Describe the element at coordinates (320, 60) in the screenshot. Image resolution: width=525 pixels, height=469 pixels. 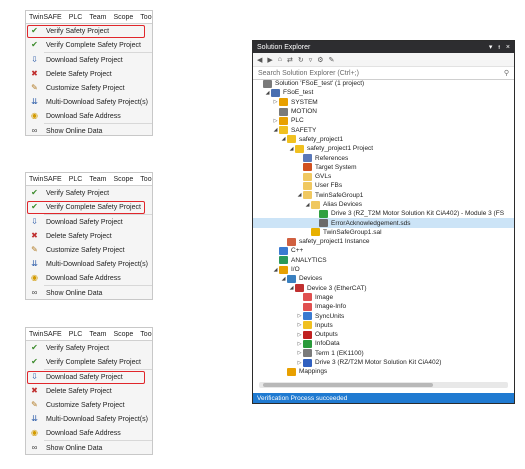
I see `settings-icon: ⚙` at that location.